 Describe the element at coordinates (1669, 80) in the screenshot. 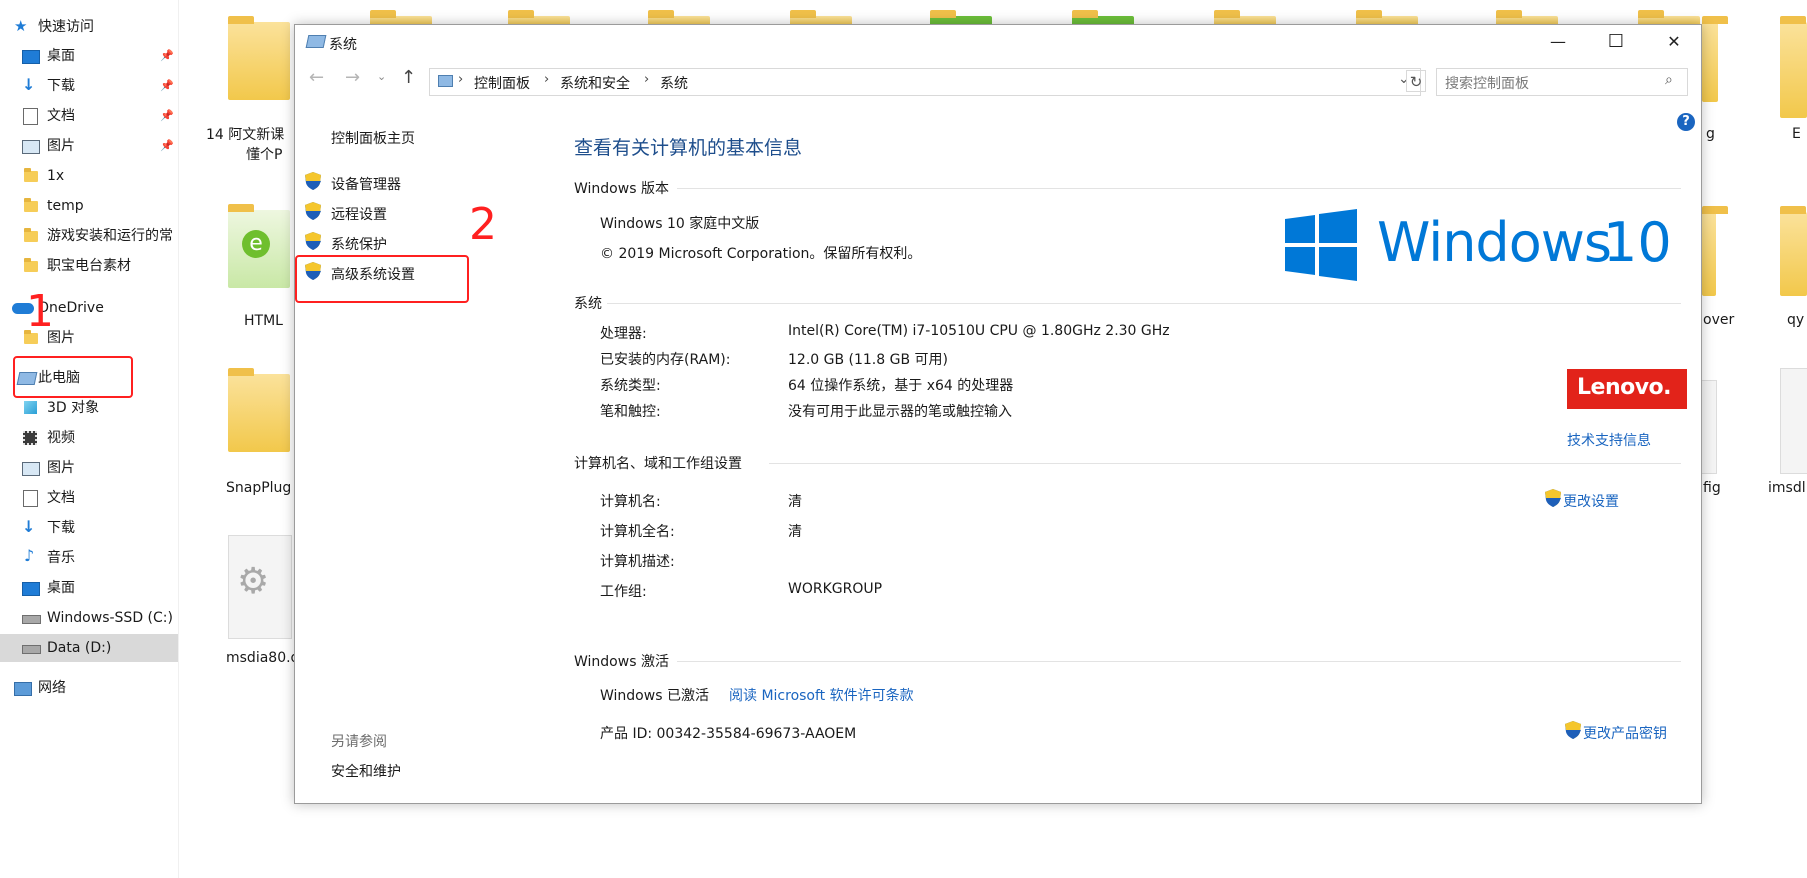

I see `search-icon: ⌕` at that location.